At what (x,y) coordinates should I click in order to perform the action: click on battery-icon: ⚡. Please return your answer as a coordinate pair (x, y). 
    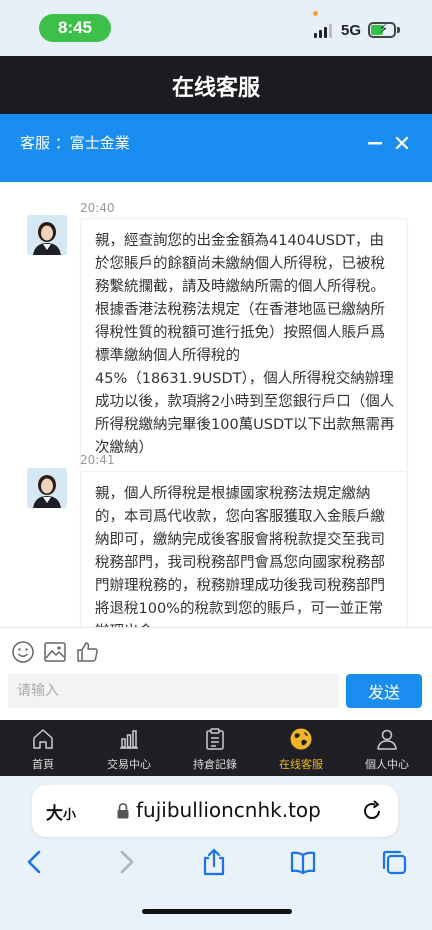
    Looking at the image, I should click on (382, 30).